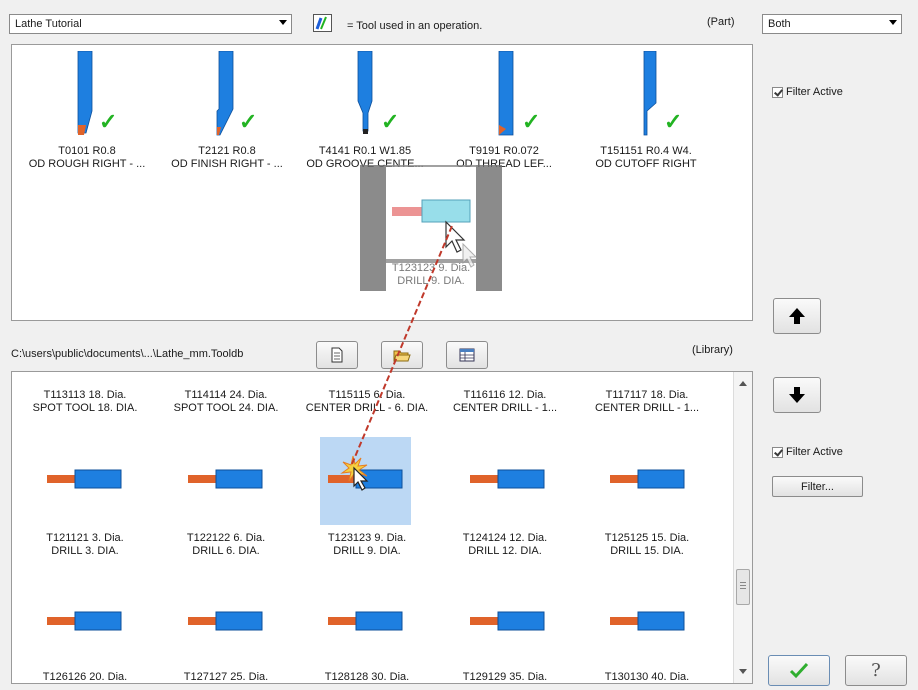 This screenshot has height=690, width=918. I want to click on table-view-icon, so click(467, 355).